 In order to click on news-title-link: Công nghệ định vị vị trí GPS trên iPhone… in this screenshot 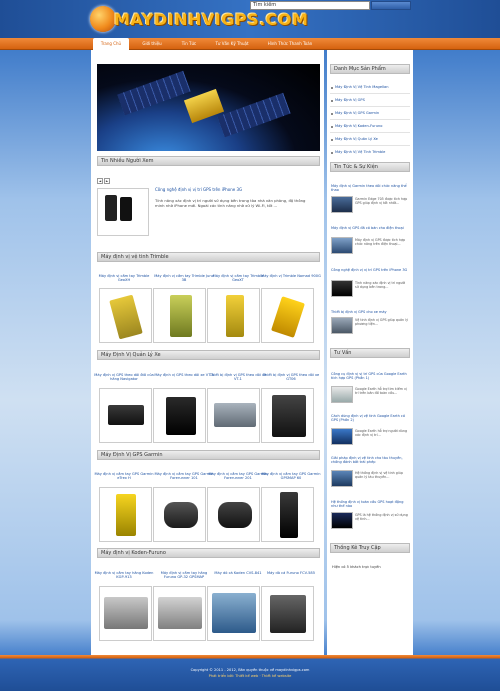, I will do `click(235, 189)`.